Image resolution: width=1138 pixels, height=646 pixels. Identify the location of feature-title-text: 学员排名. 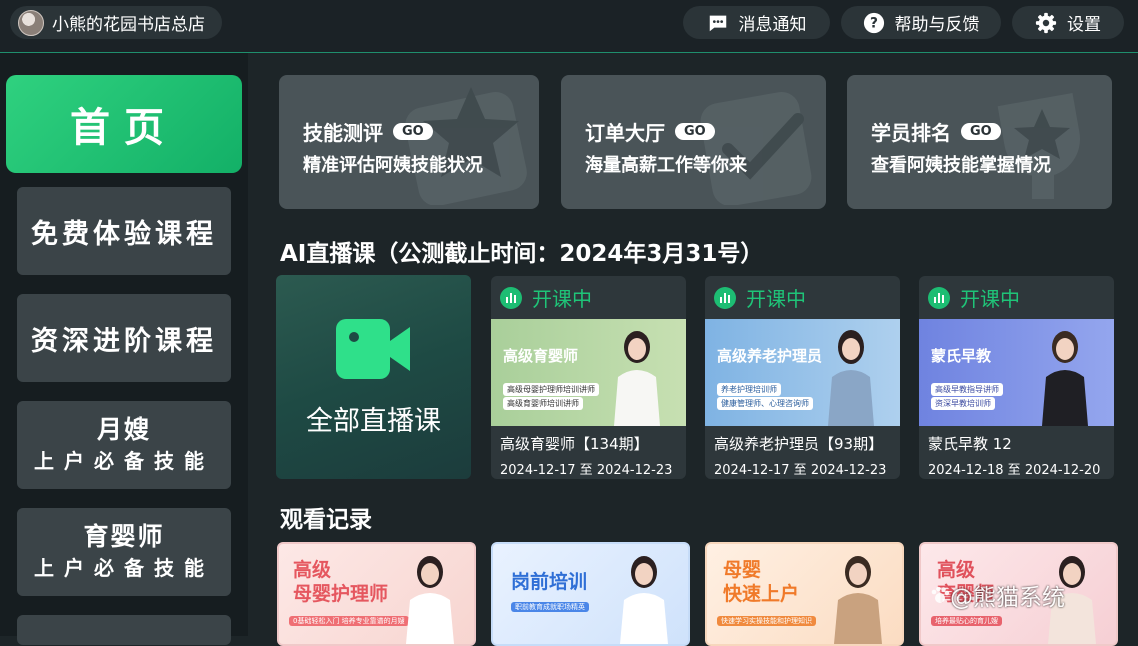
(911, 133).